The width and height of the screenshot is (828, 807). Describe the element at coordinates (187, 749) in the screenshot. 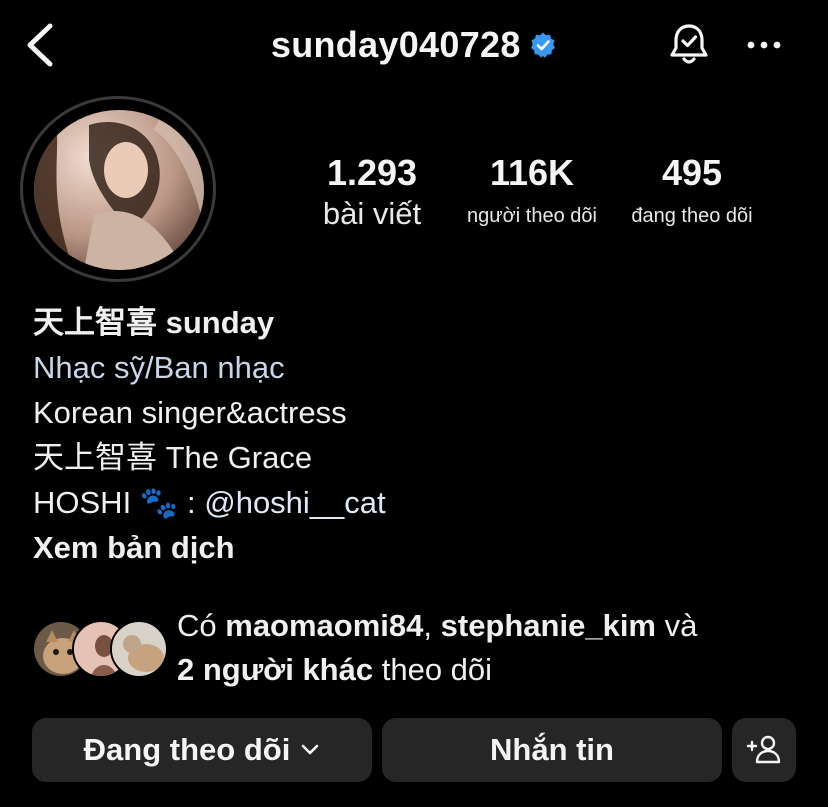

I see `following-button-label: Đang theo dõi` at that location.